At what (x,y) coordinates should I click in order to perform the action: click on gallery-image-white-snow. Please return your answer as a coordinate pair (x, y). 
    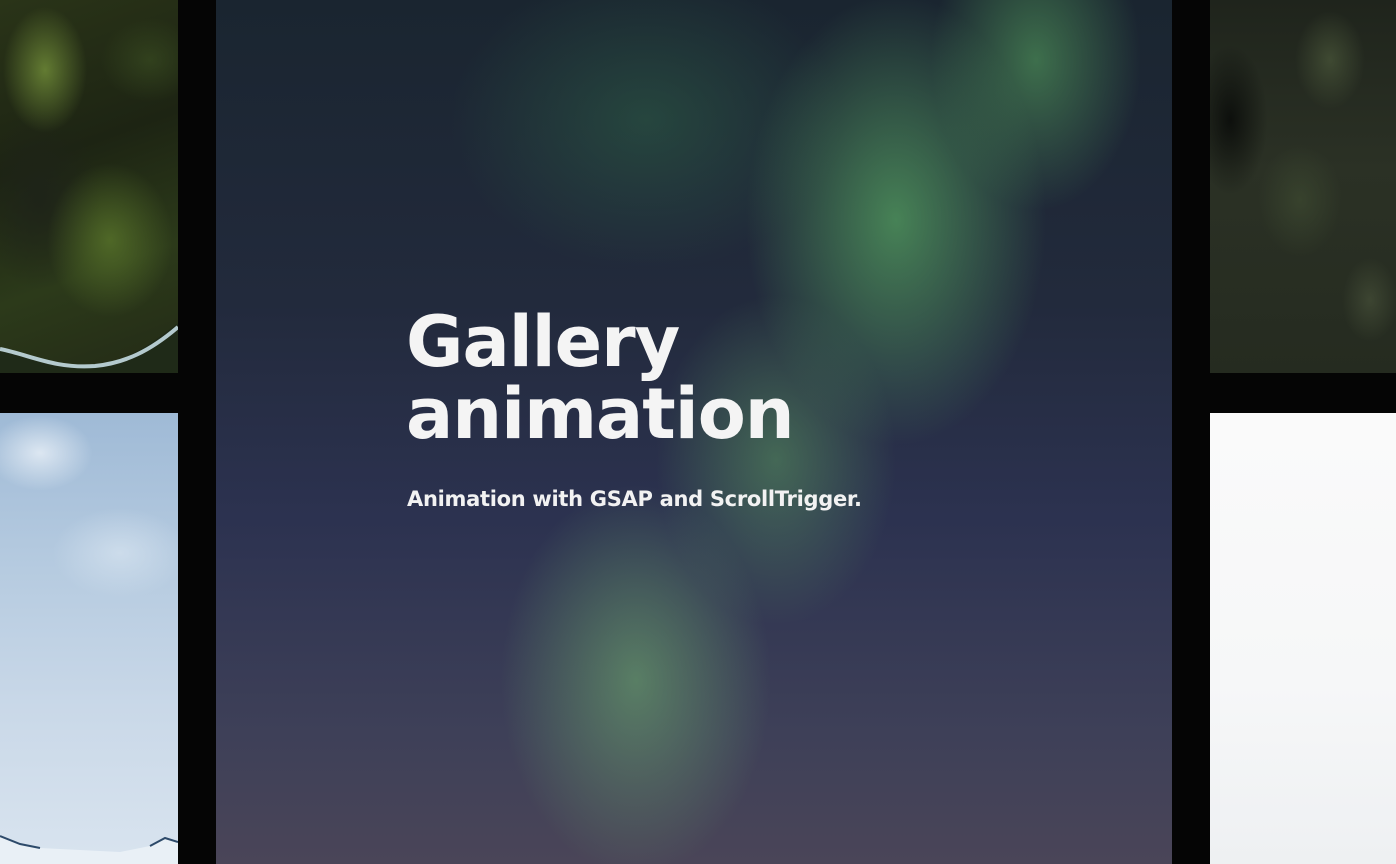
    Looking at the image, I should click on (1303, 638).